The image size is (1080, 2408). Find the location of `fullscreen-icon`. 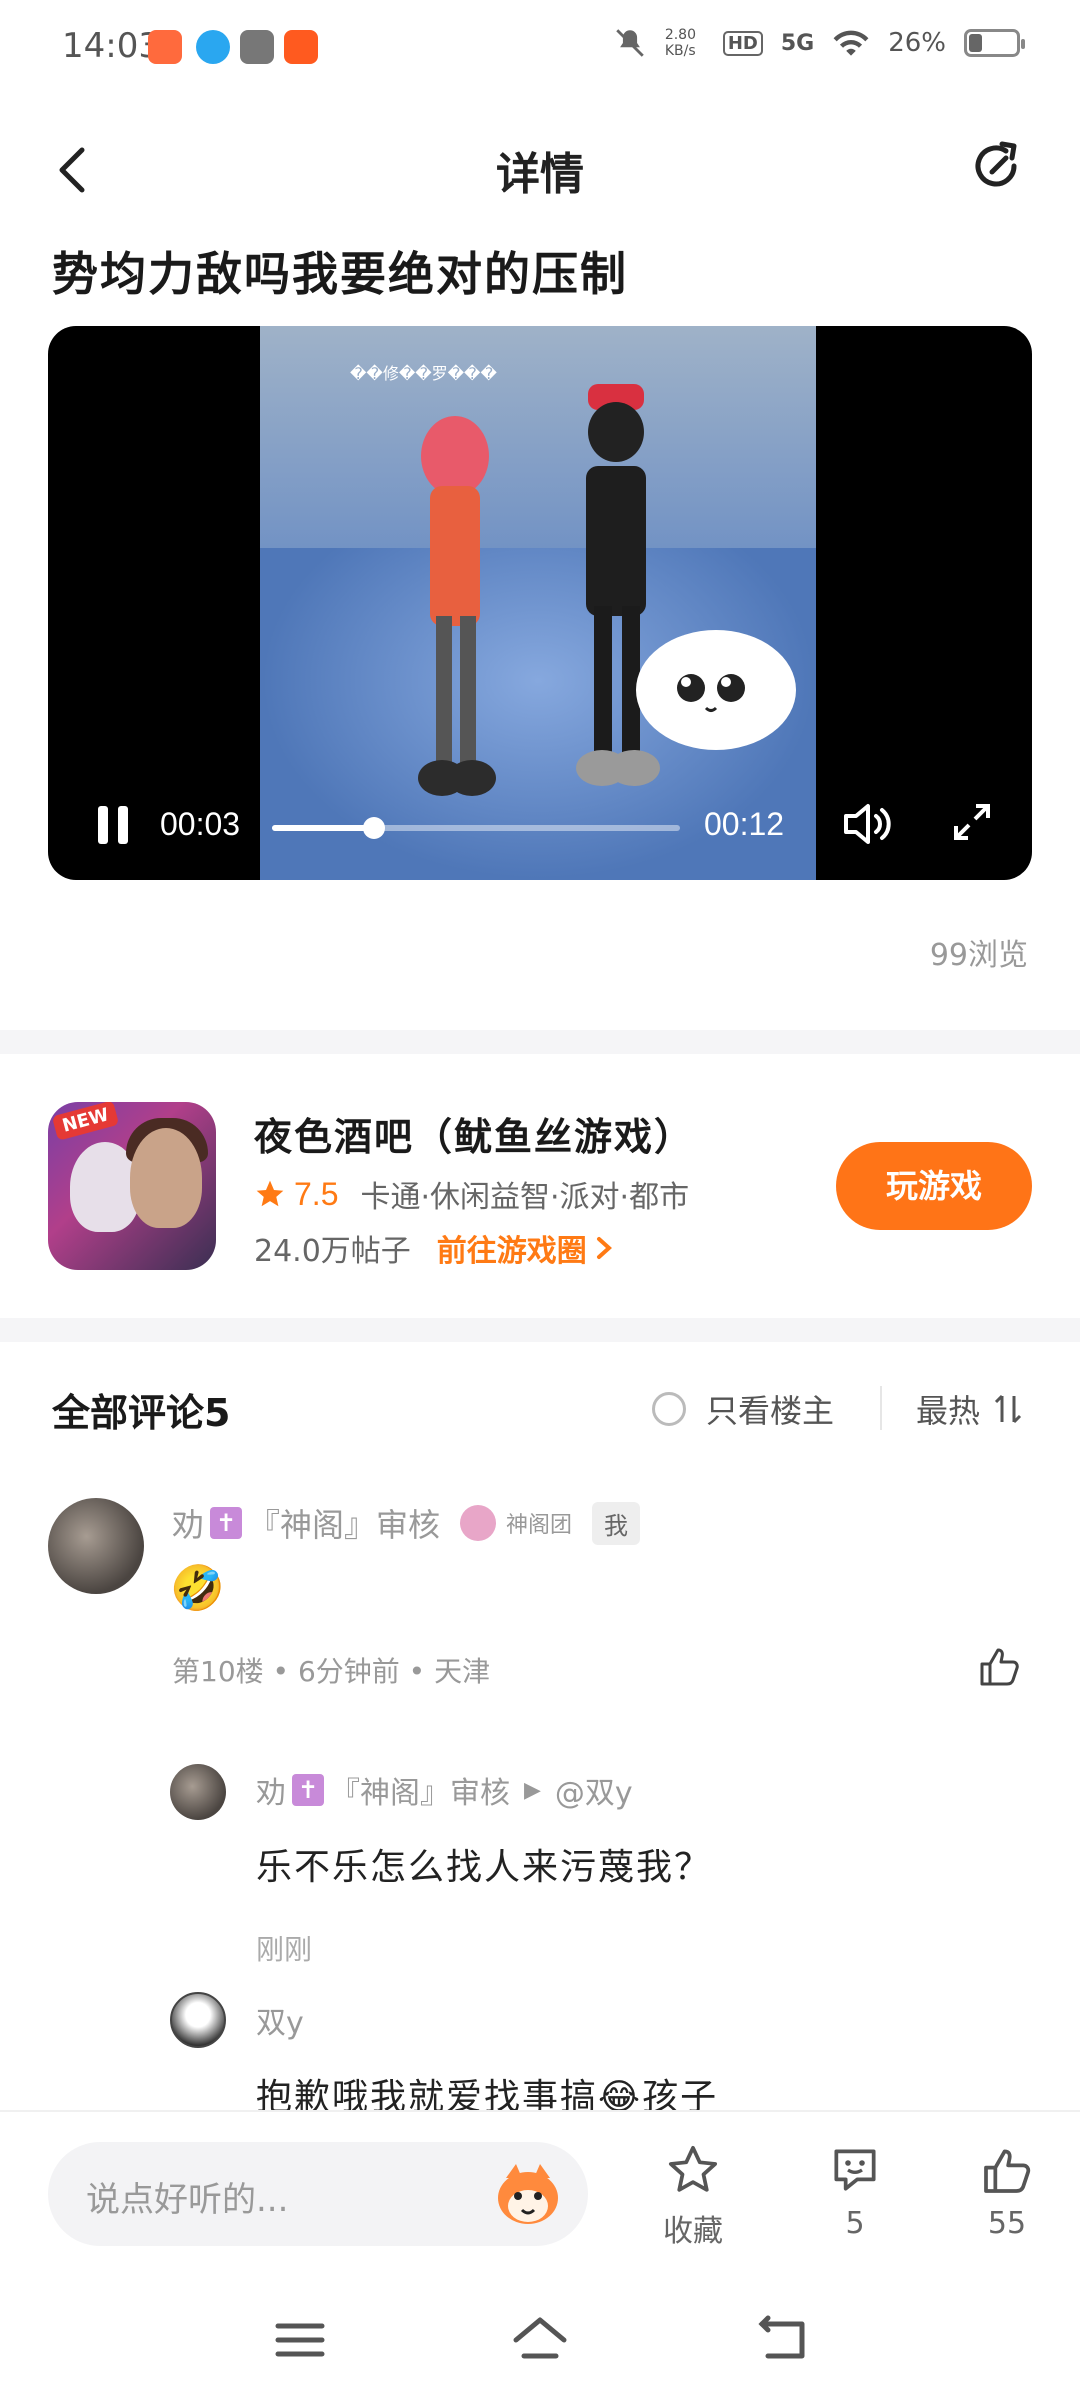

fullscreen-icon is located at coordinates (972, 822).